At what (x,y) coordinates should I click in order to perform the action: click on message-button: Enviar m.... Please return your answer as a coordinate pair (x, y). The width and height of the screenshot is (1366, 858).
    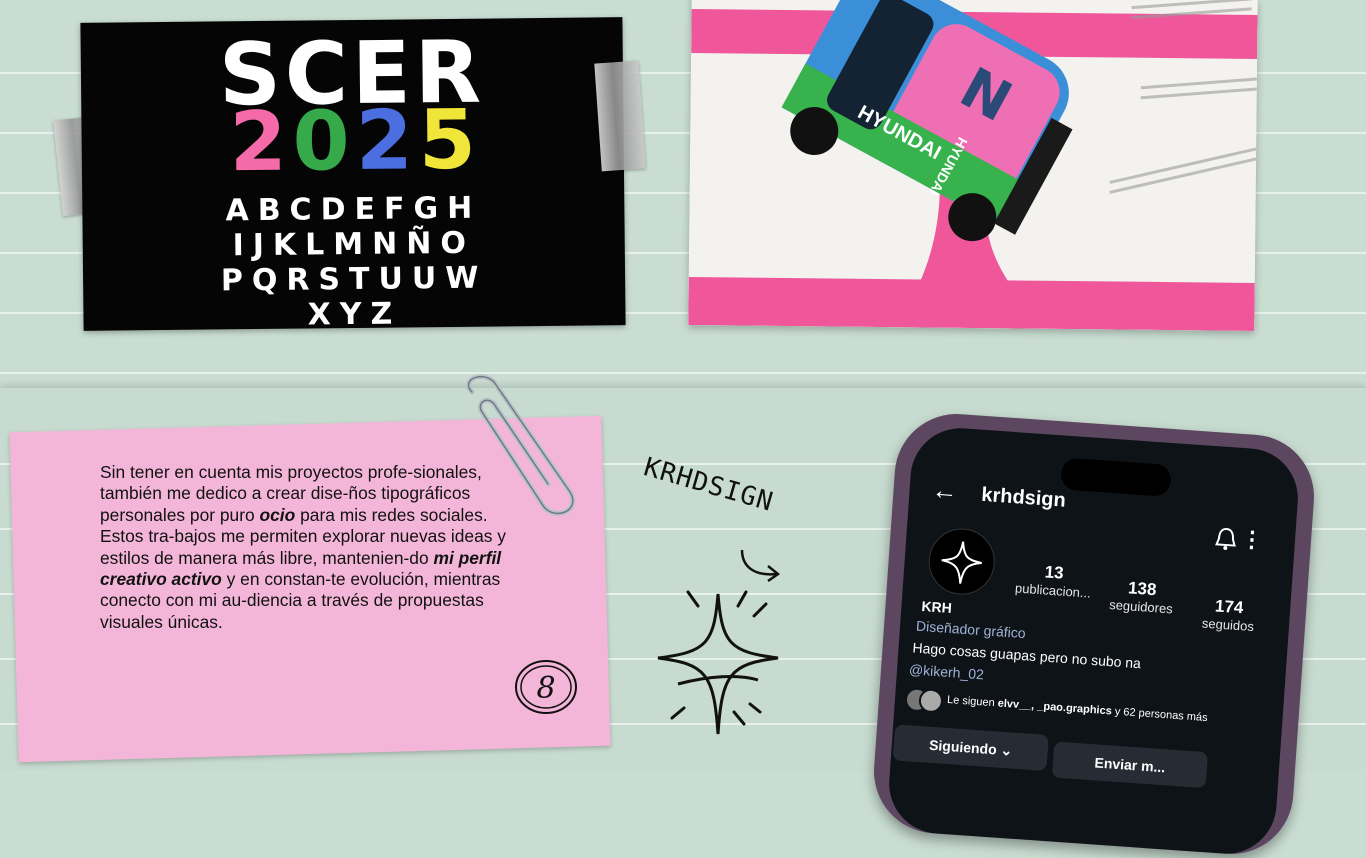
    Looking at the image, I should click on (1130, 765).